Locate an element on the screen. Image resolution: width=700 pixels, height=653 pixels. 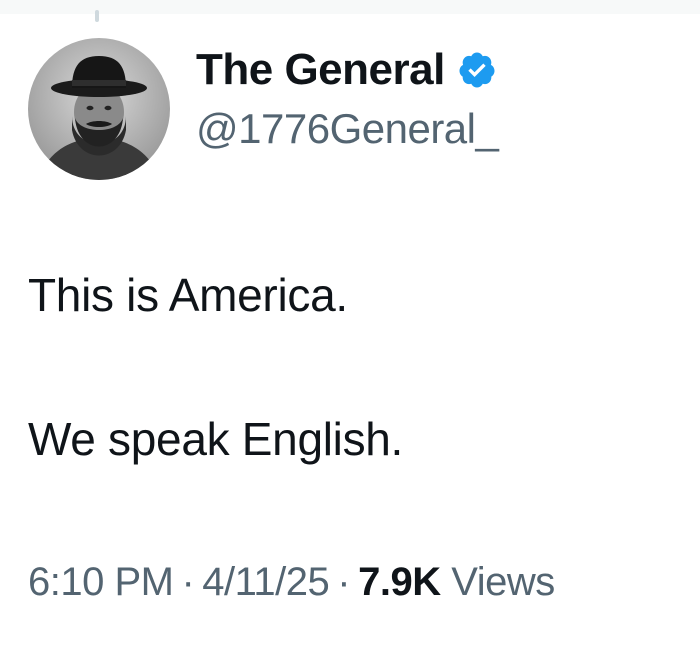
tweet-meta: 6:10 PM · 4/11/25 · 7.9K Views is located at coordinates (291, 582).